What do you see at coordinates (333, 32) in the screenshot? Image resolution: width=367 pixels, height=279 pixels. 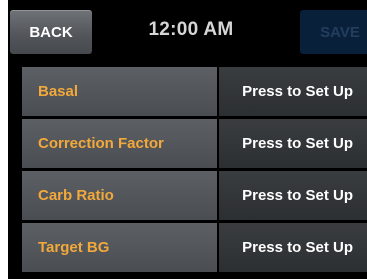 I see `save-button: SAVE` at bounding box center [333, 32].